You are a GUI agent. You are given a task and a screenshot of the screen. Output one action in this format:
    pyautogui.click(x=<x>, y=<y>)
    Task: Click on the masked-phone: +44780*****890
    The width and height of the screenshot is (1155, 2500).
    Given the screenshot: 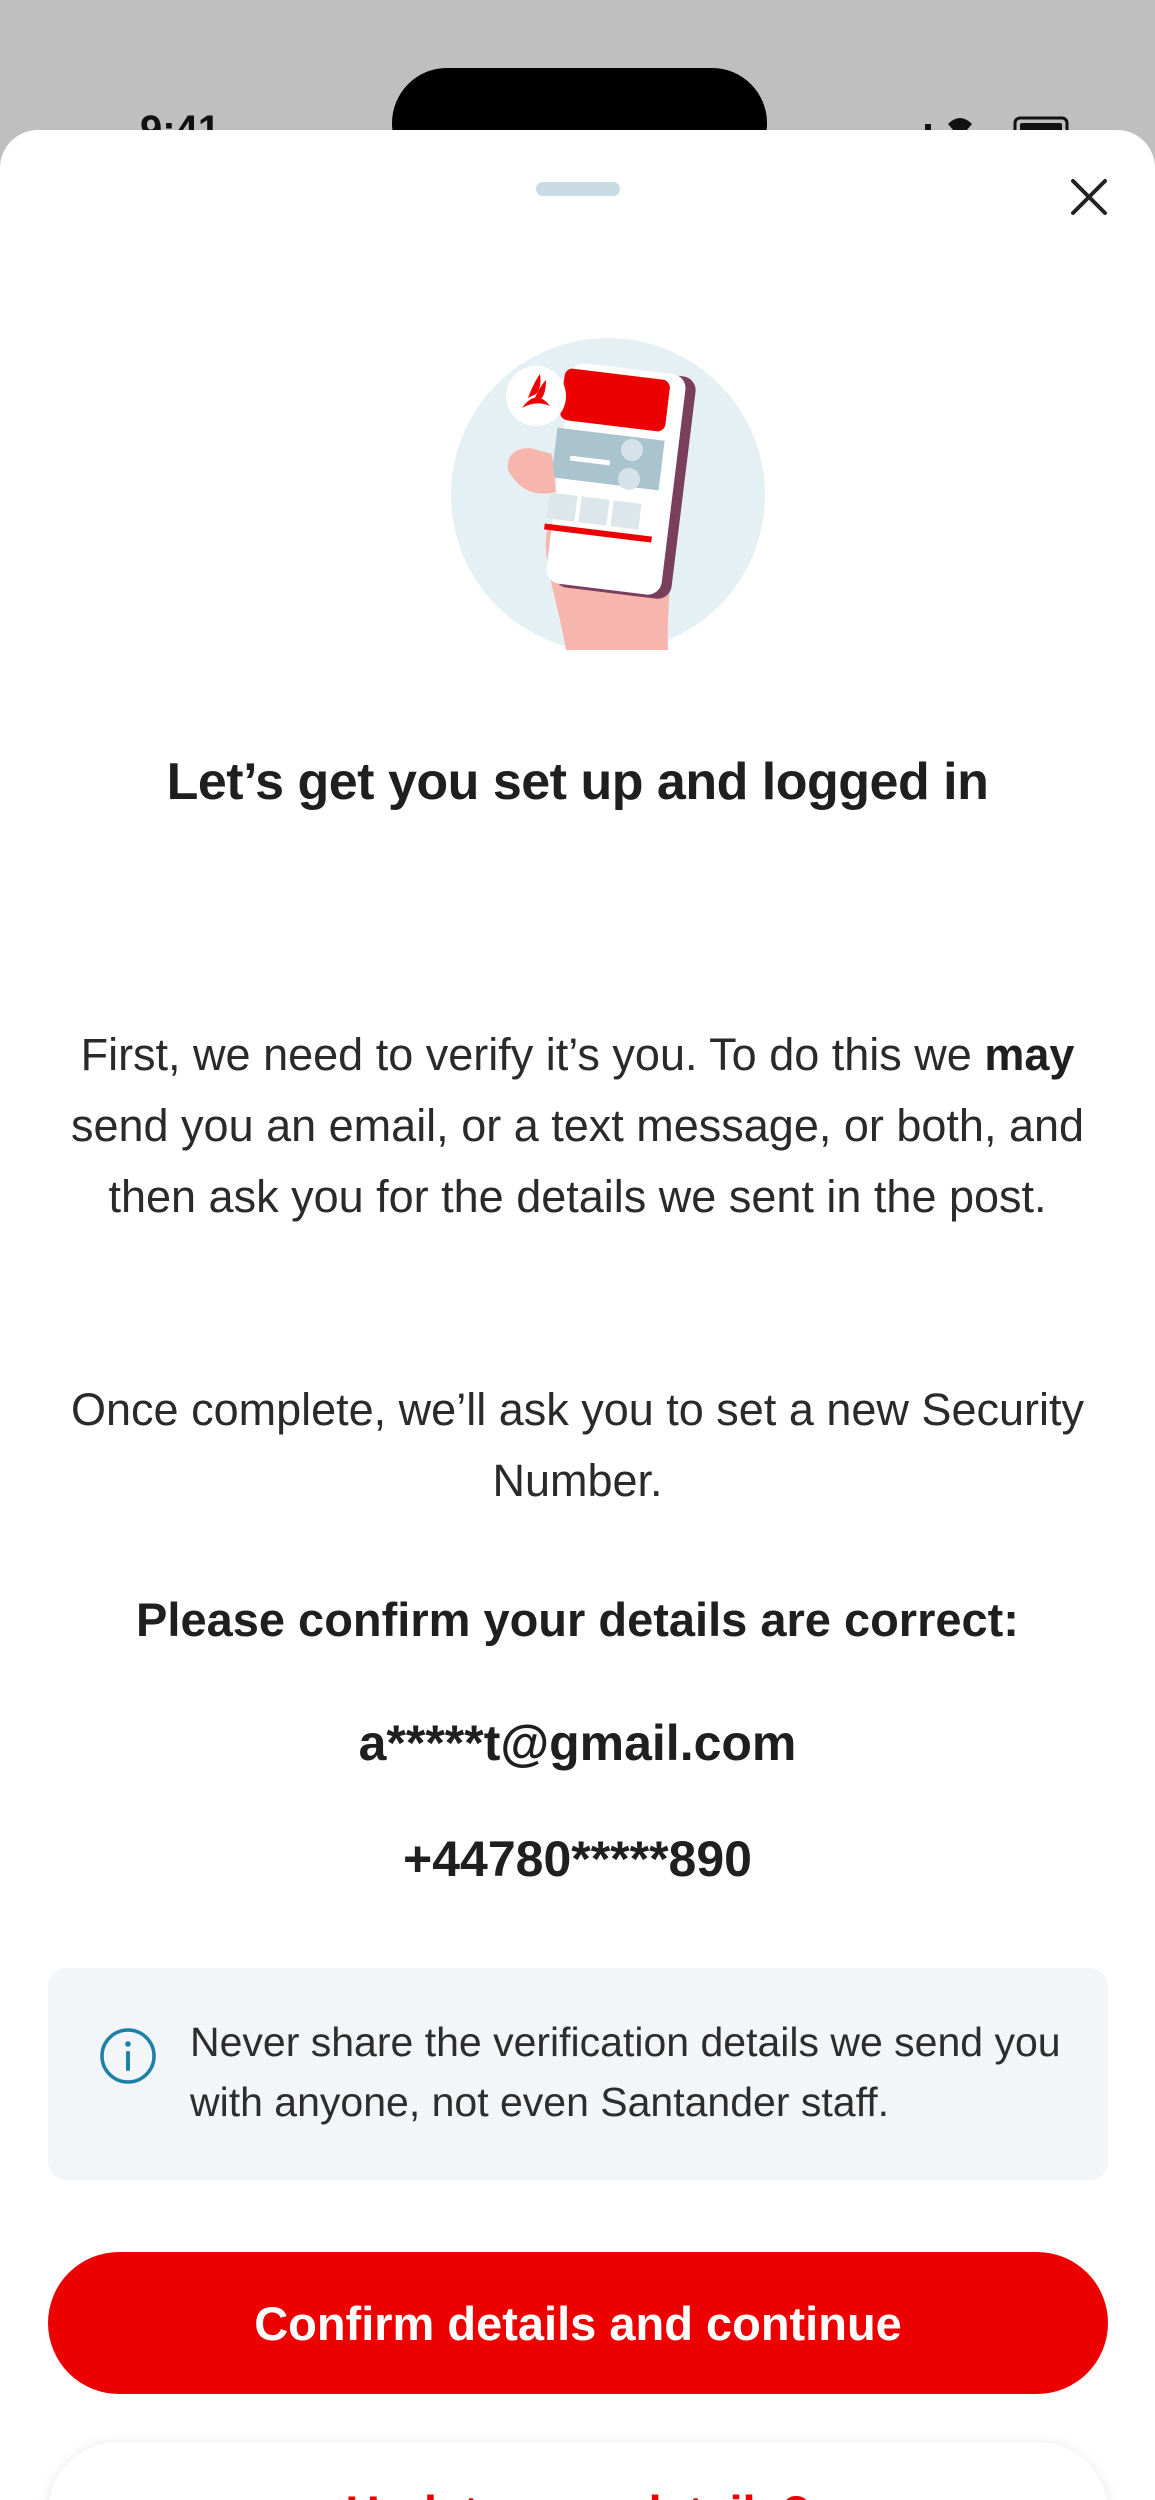 What is the action you would take?
    pyautogui.click(x=577, y=1859)
    